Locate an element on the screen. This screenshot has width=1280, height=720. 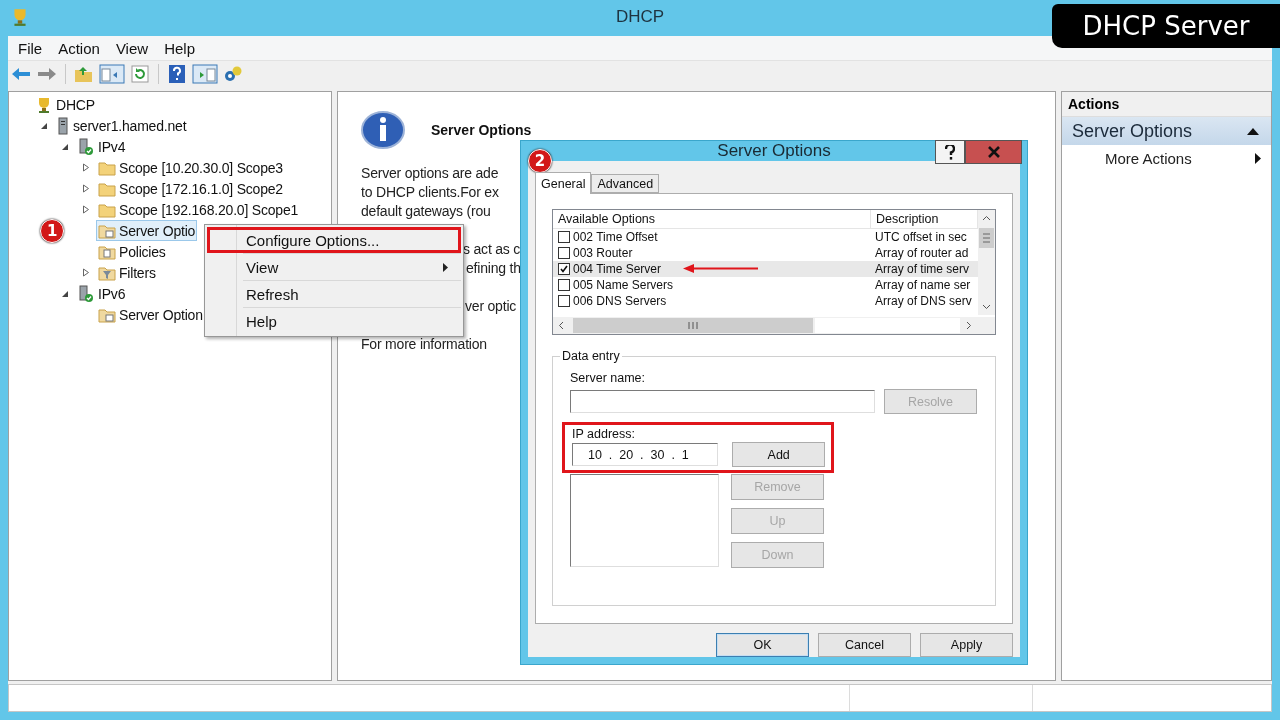
option-name: 003 Router is located at coordinates (603, 253).